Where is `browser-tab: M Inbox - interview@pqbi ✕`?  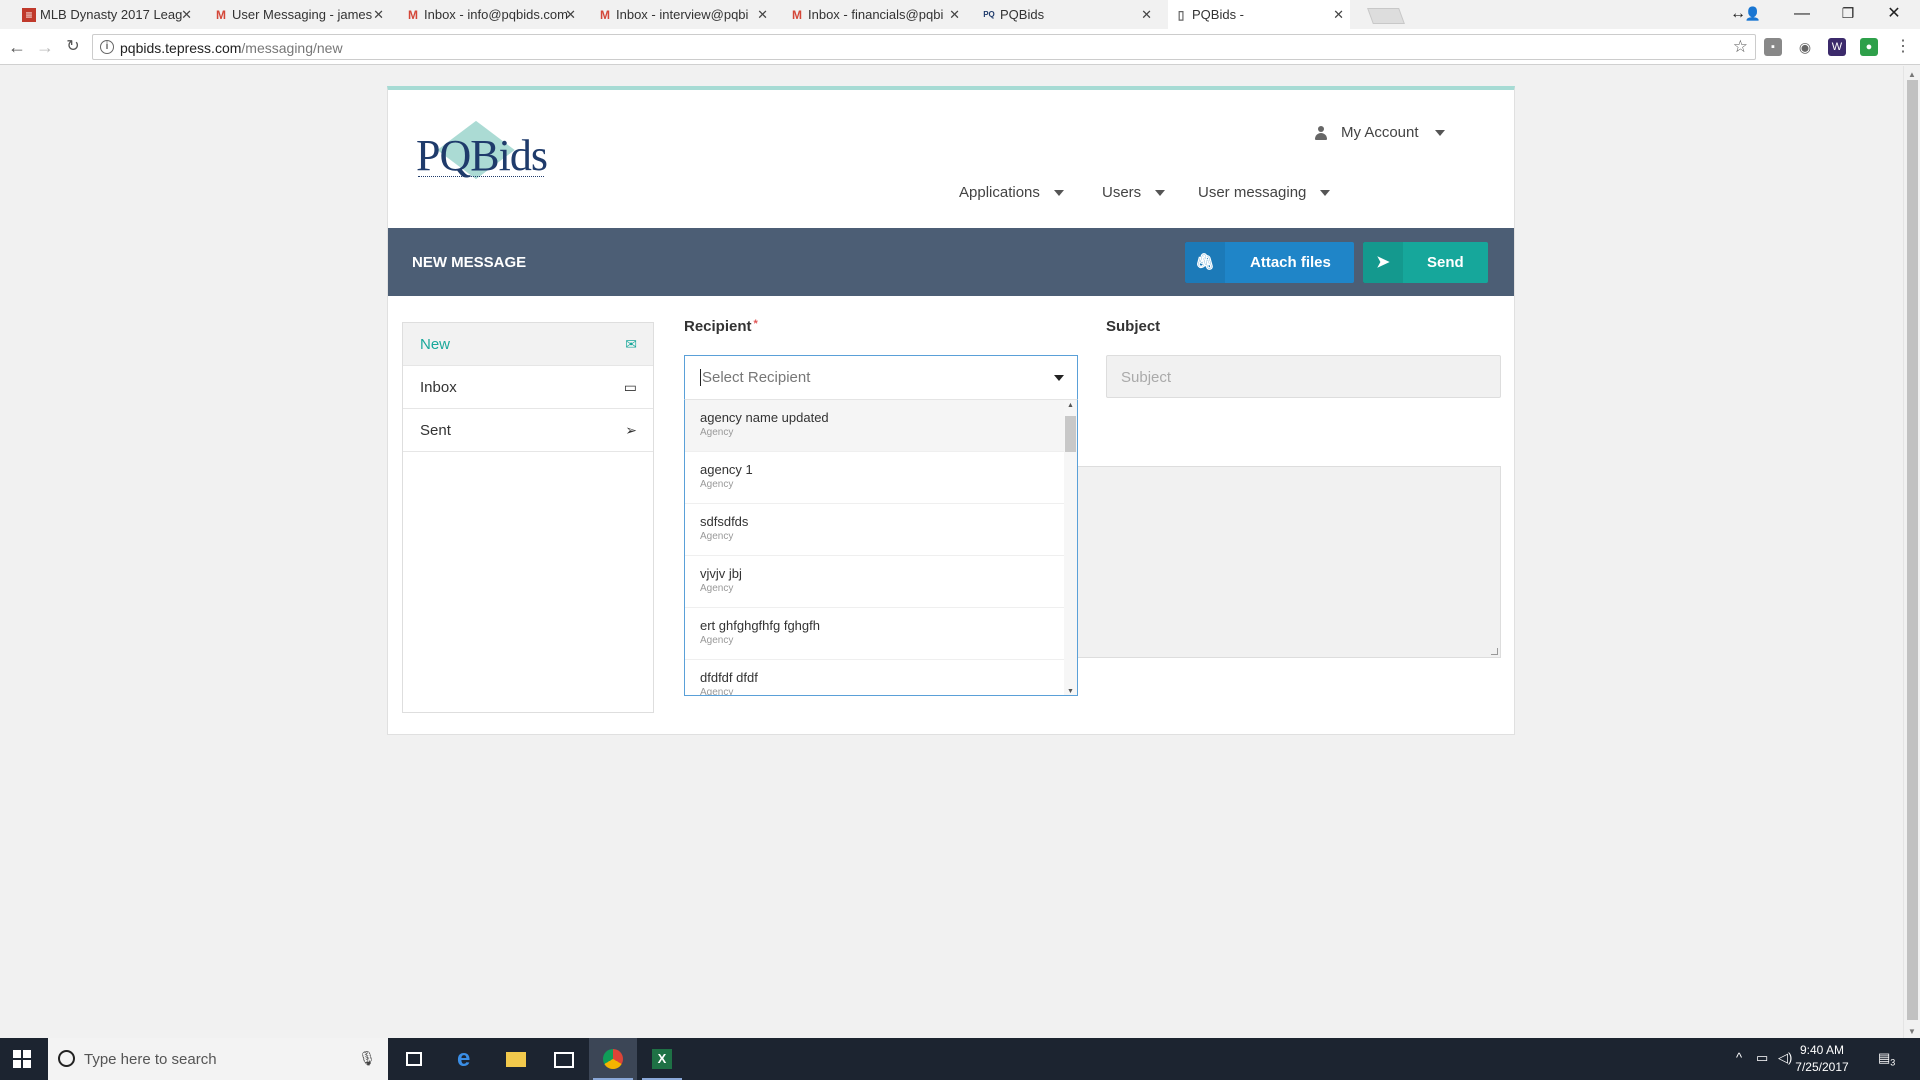
browser-tab: M Inbox - interview@pqbi ✕ is located at coordinates (683, 14).